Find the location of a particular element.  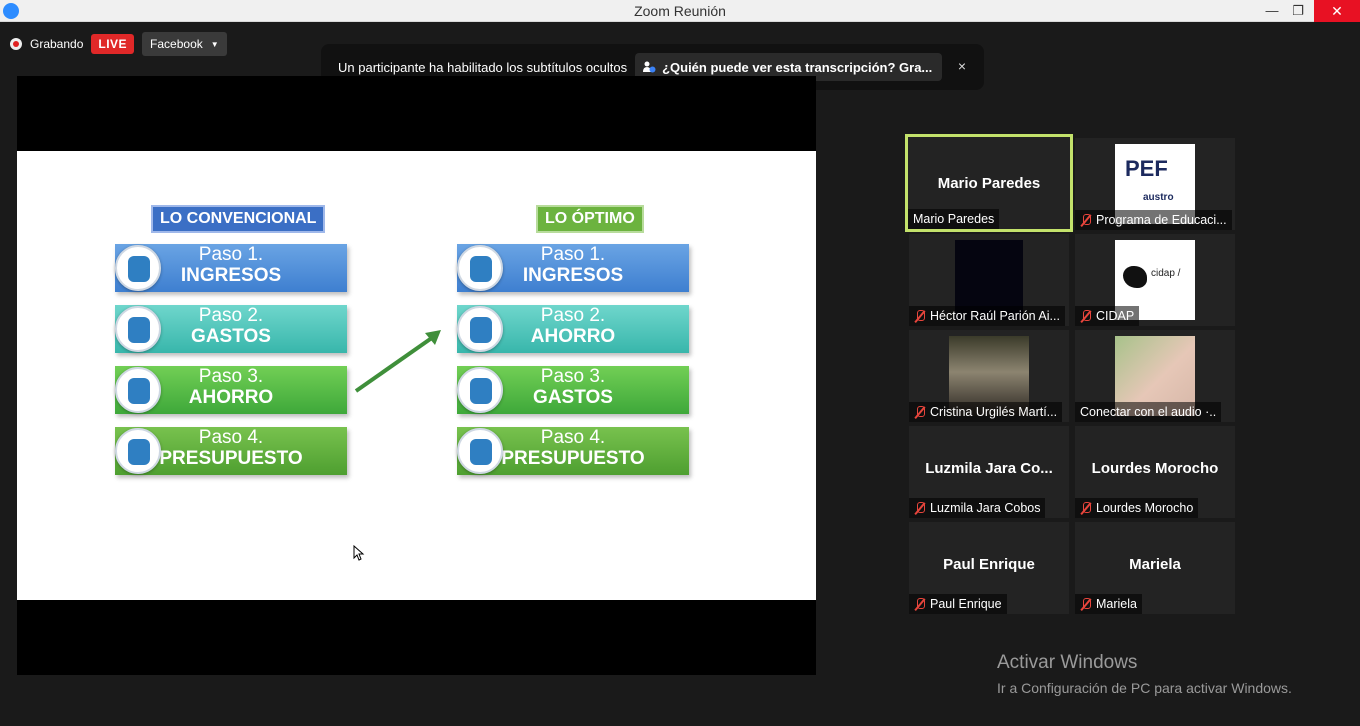

close-window-button: ✕ is located at coordinates (1337, 11).